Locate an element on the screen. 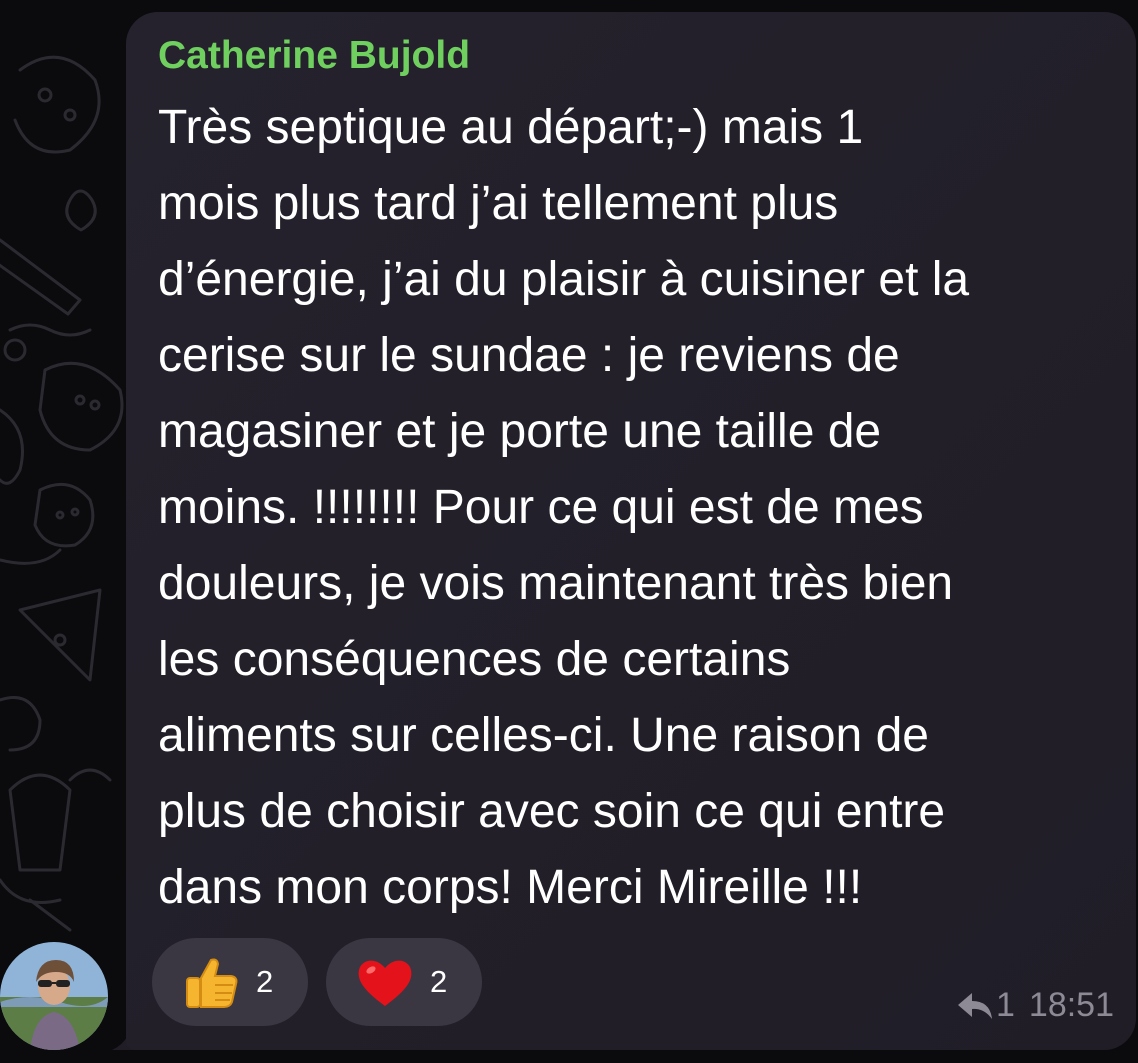  message-line: moins. !!!!!!!! Pour ce qui est de mes is located at coordinates (541, 507).